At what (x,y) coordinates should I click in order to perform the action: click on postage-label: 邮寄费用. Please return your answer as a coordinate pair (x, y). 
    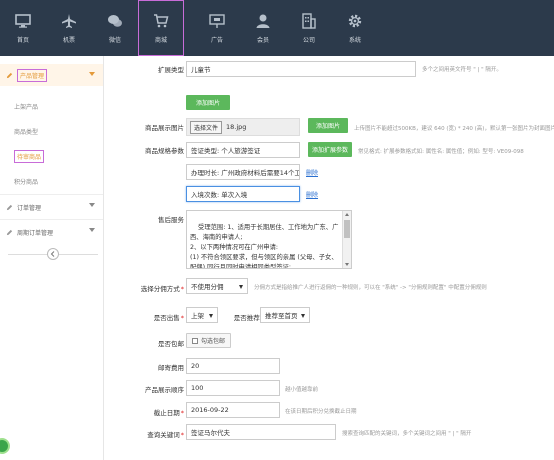
    Looking at the image, I should click on (171, 368).